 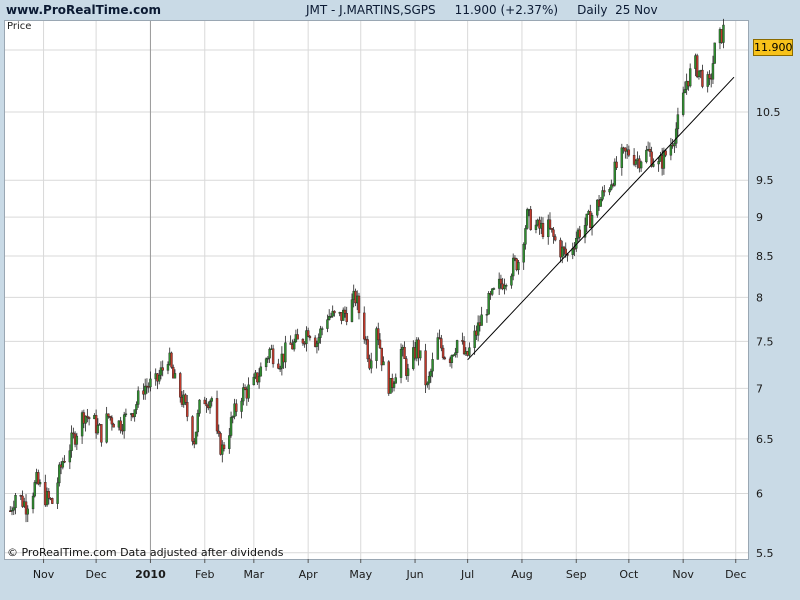 What do you see at coordinates (765, 256) in the screenshot?
I see `y-tick-label: 8.5` at bounding box center [765, 256].